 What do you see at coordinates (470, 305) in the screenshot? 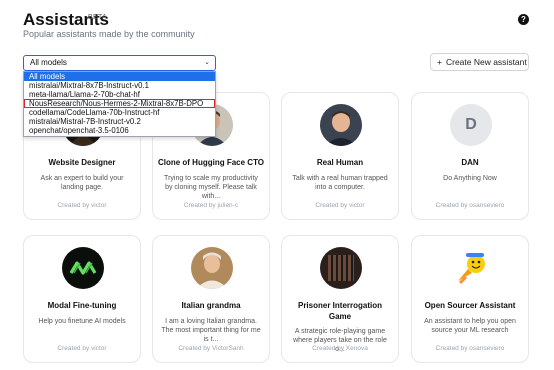
I see `assistant-name: Open Sourcer Assistant` at bounding box center [470, 305].